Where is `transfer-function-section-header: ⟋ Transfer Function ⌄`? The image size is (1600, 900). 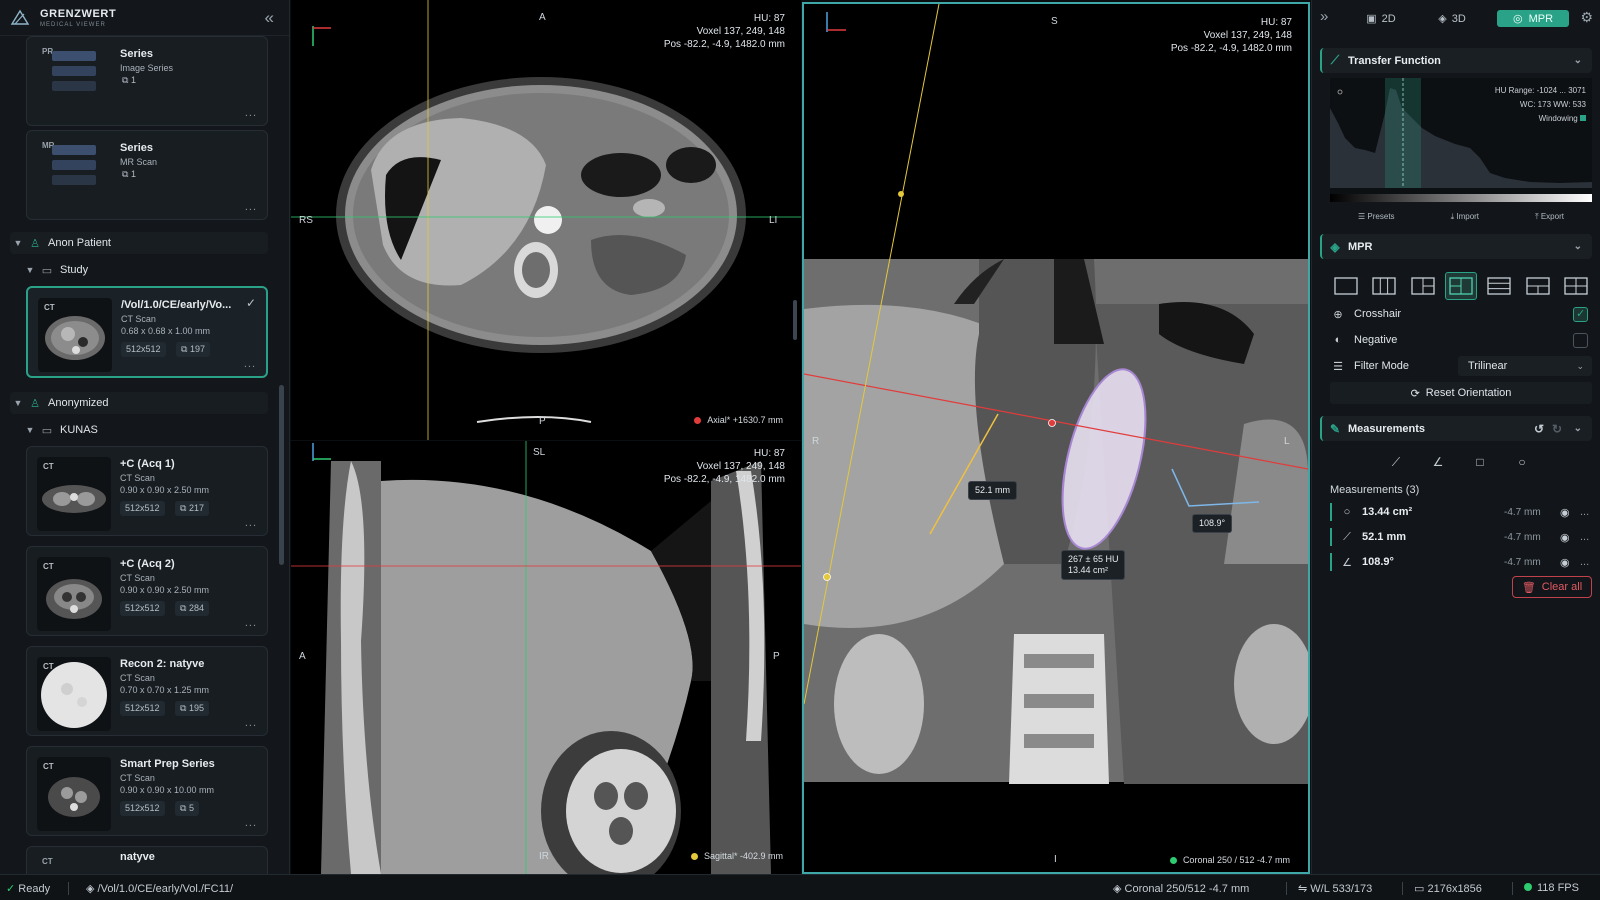 transfer-function-section-header: ⟋ Transfer Function ⌄ is located at coordinates (1456, 60).